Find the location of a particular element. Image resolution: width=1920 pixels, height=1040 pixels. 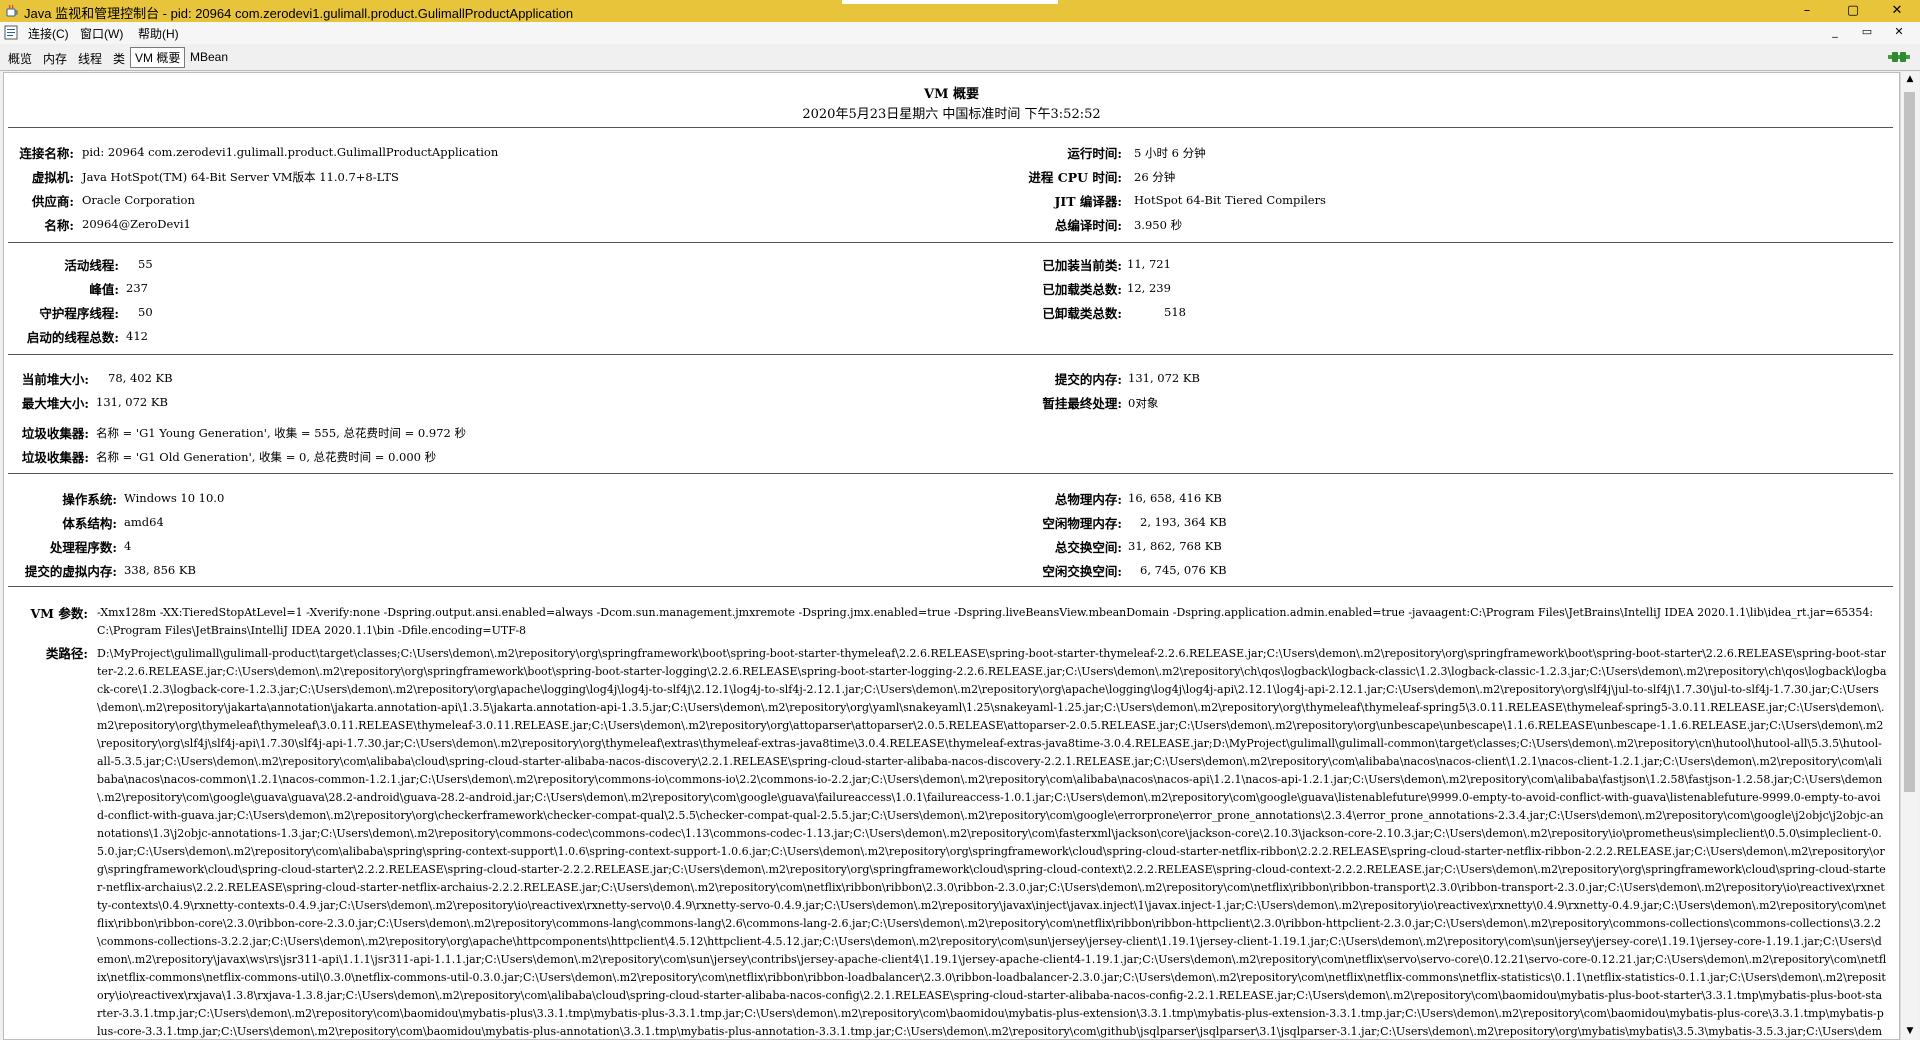

java-cup-icon is located at coordinates (12, 10).